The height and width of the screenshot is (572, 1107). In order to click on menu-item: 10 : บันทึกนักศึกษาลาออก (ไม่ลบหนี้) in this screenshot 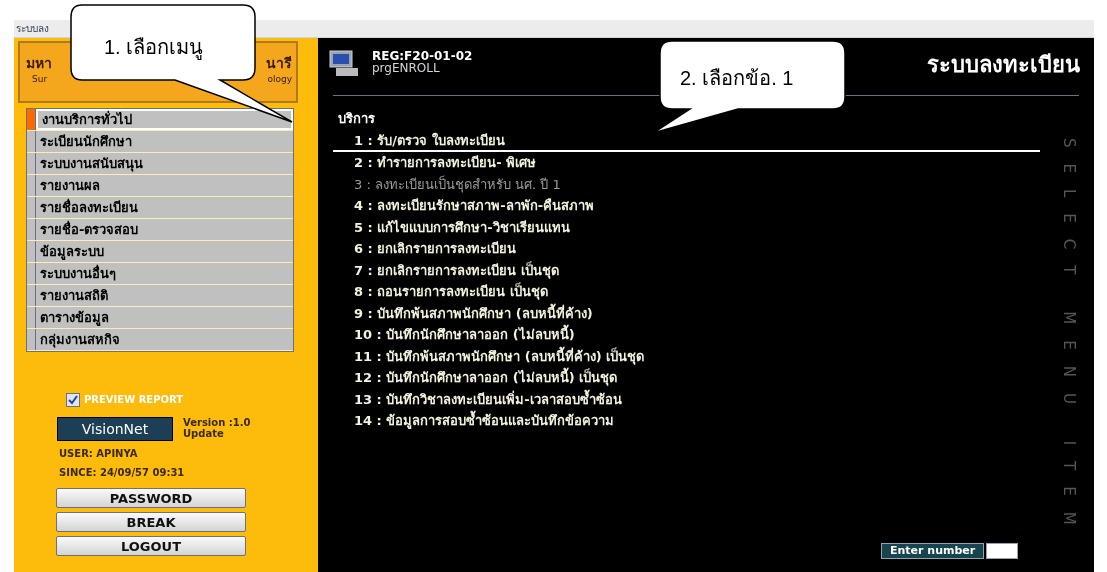, I will do `click(686, 335)`.